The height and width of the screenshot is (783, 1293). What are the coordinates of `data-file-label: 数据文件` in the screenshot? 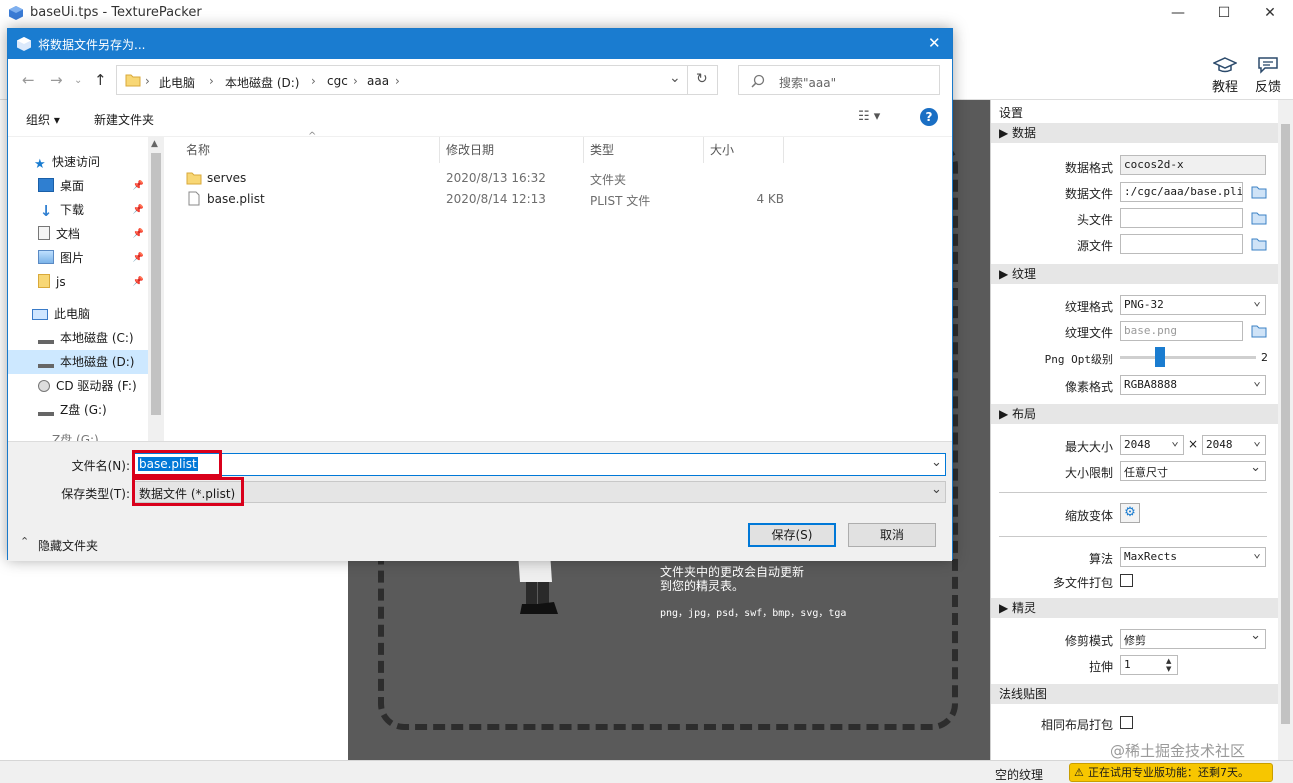 It's located at (1088, 194).